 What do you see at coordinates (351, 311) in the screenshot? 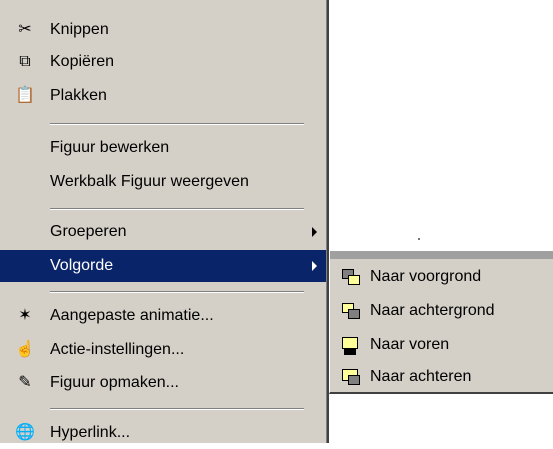
I see `send-to-back-icon` at bounding box center [351, 311].